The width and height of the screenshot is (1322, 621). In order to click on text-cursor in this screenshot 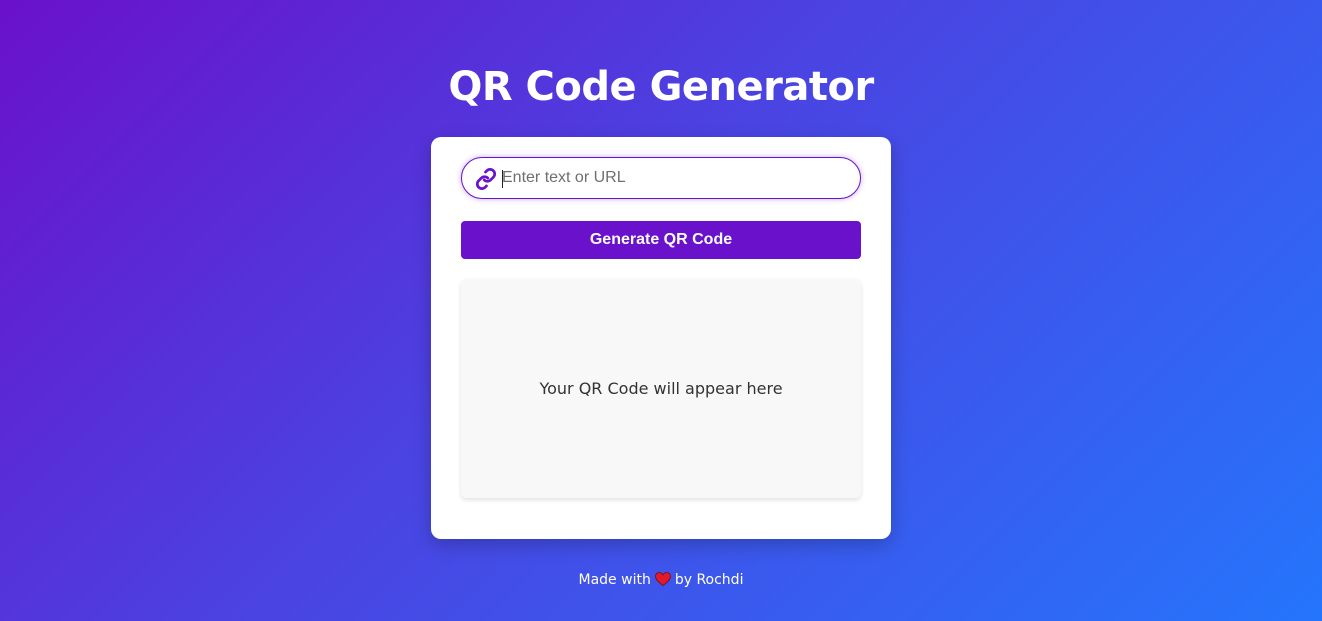, I will do `click(502, 179)`.